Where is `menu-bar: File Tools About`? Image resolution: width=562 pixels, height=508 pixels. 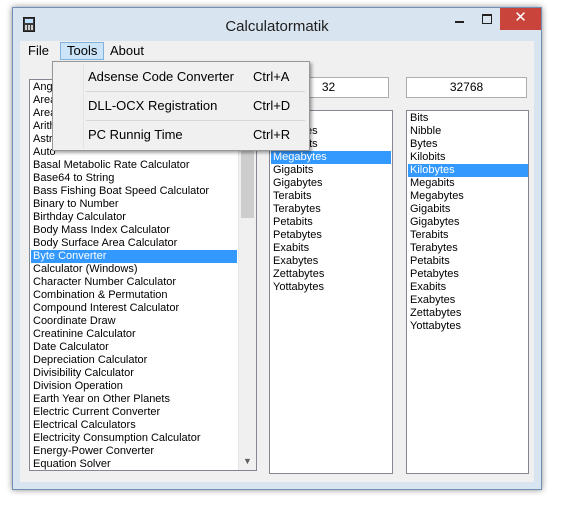 menu-bar: File Tools About is located at coordinates (277, 51).